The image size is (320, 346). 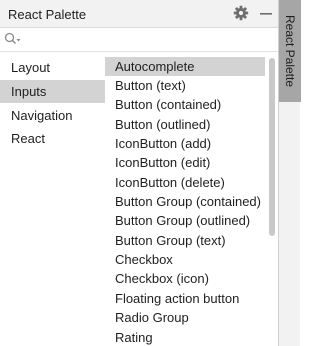 What do you see at coordinates (185, 317) in the screenshot?
I see `list-item: Radio Group` at bounding box center [185, 317].